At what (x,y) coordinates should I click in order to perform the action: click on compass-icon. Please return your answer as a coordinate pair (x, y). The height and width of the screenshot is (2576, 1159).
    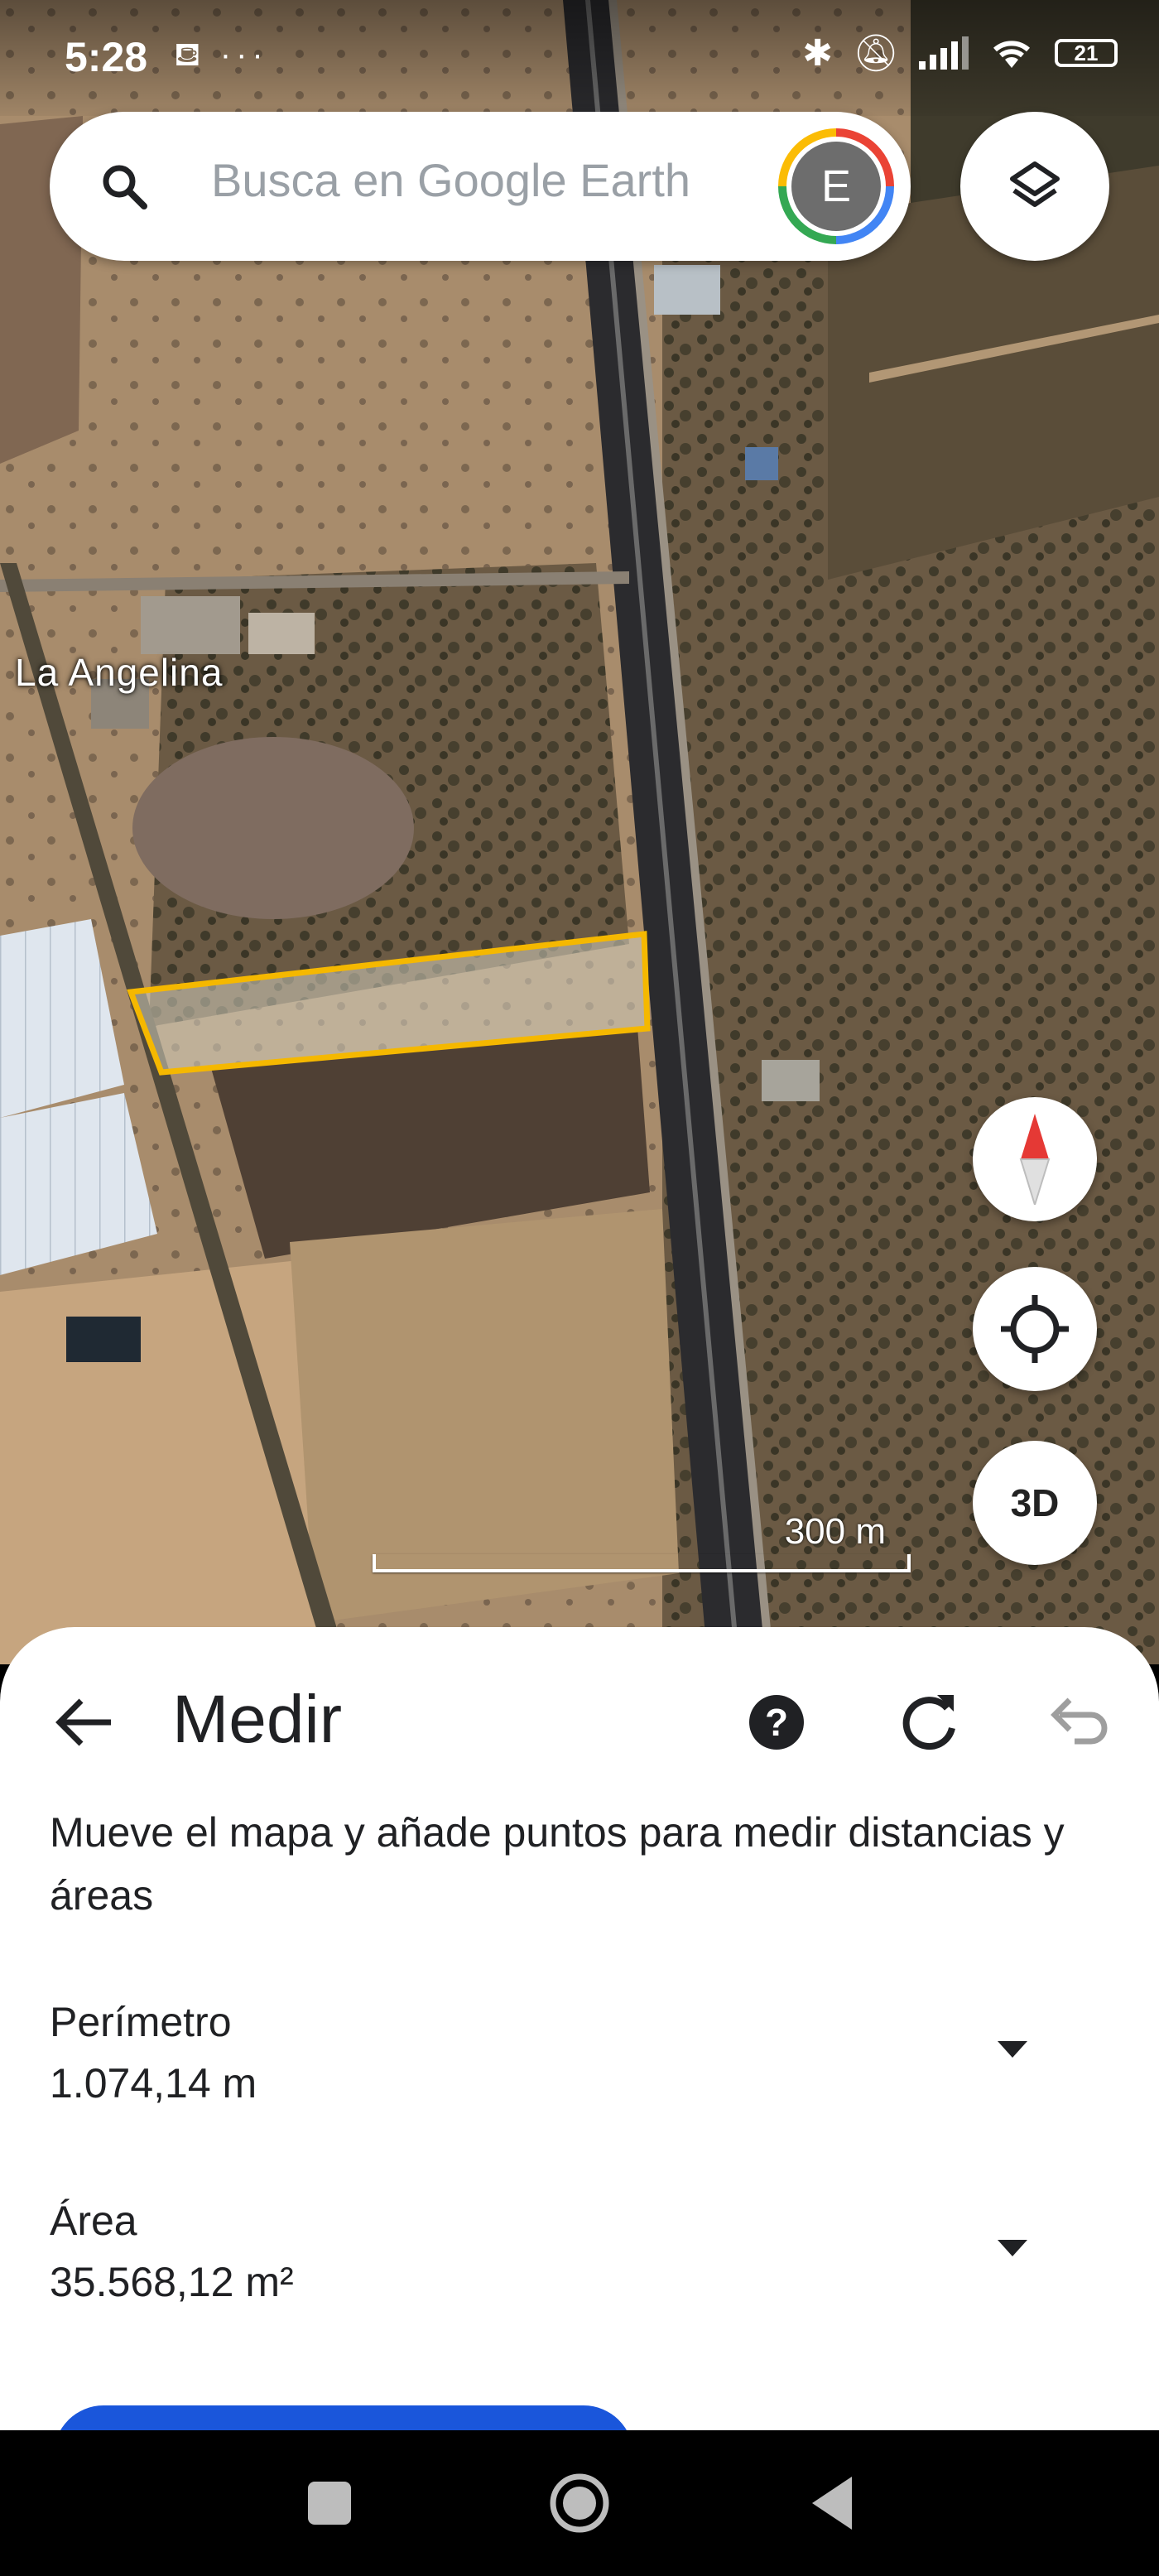
    Looking at the image, I should click on (1035, 1159).